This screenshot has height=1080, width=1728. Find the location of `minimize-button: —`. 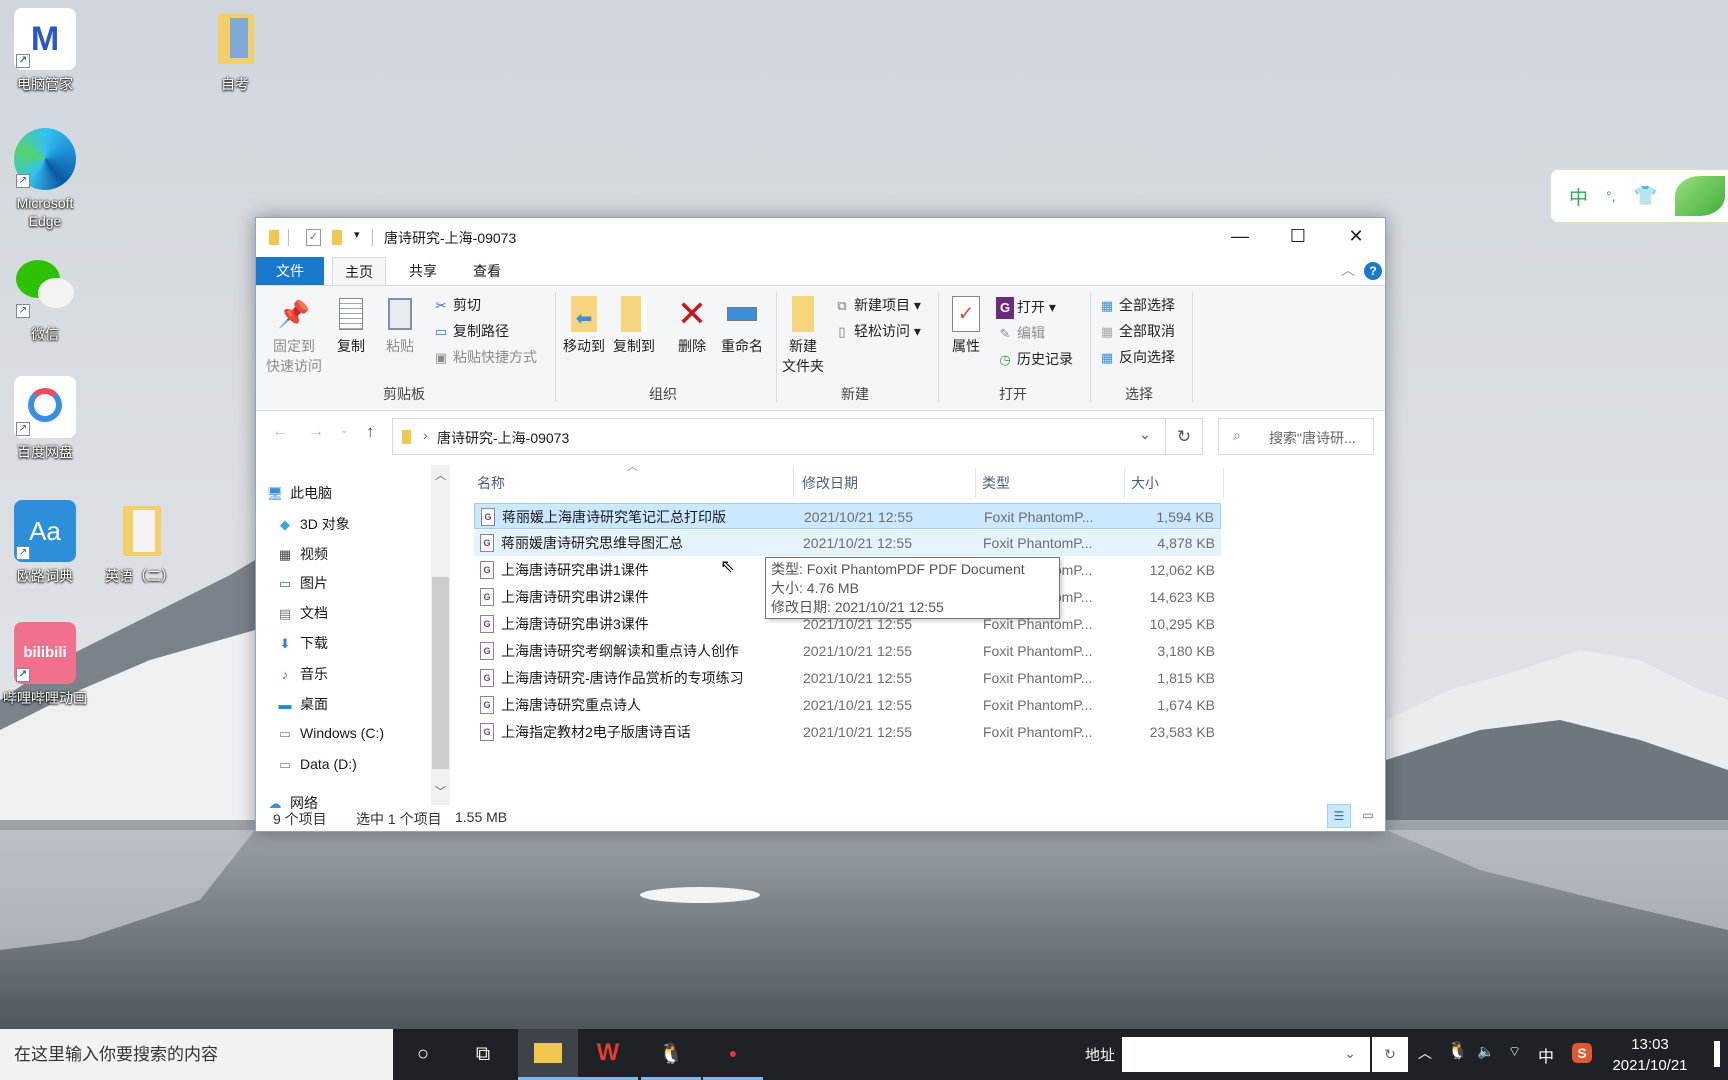

minimize-button: — is located at coordinates (1240, 236).